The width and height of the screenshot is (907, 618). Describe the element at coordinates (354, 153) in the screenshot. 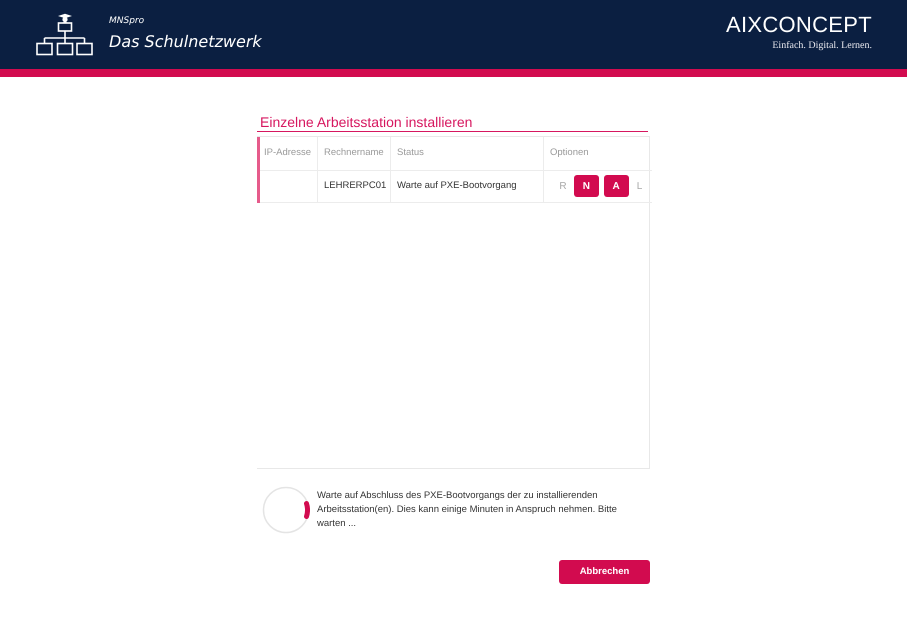

I see `column-header: Rechnername` at that location.